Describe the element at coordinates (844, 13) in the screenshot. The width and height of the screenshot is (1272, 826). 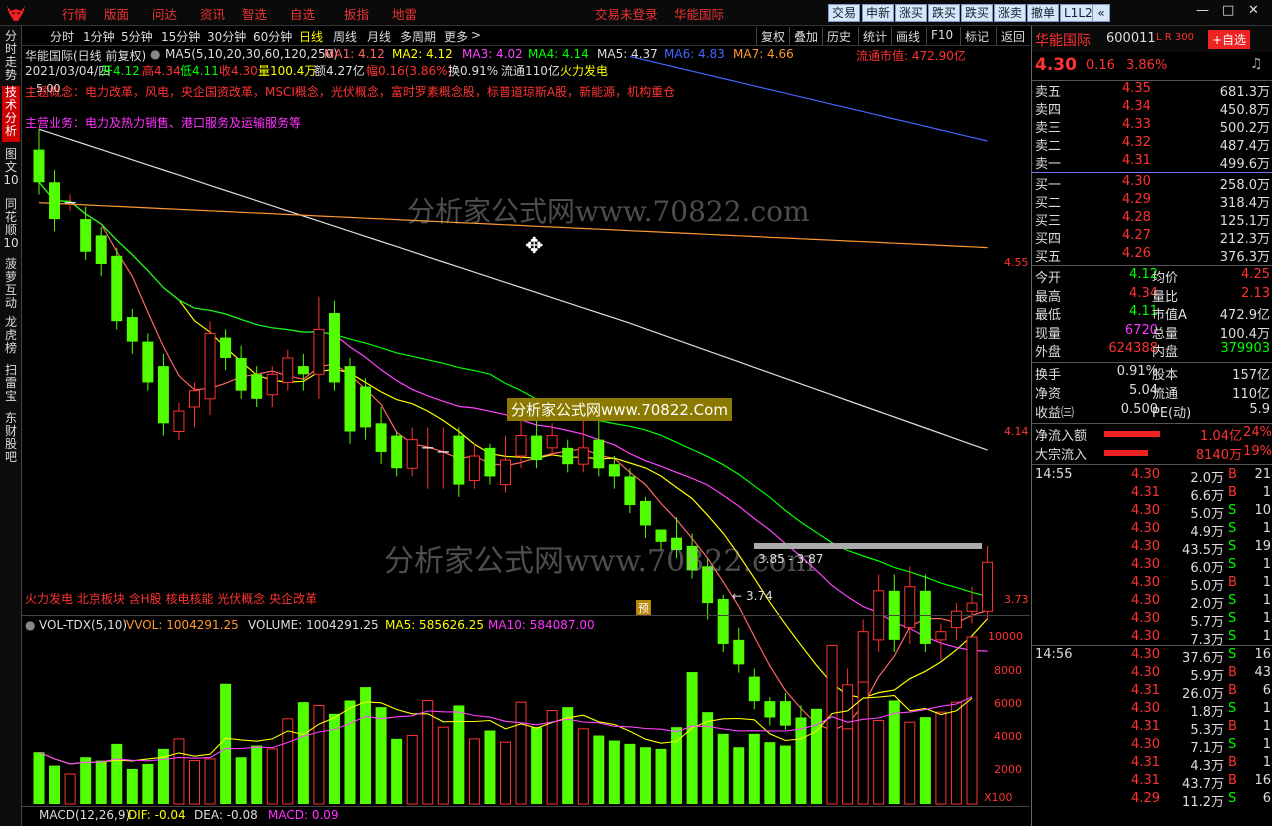
I see `trade-button: 交易` at that location.